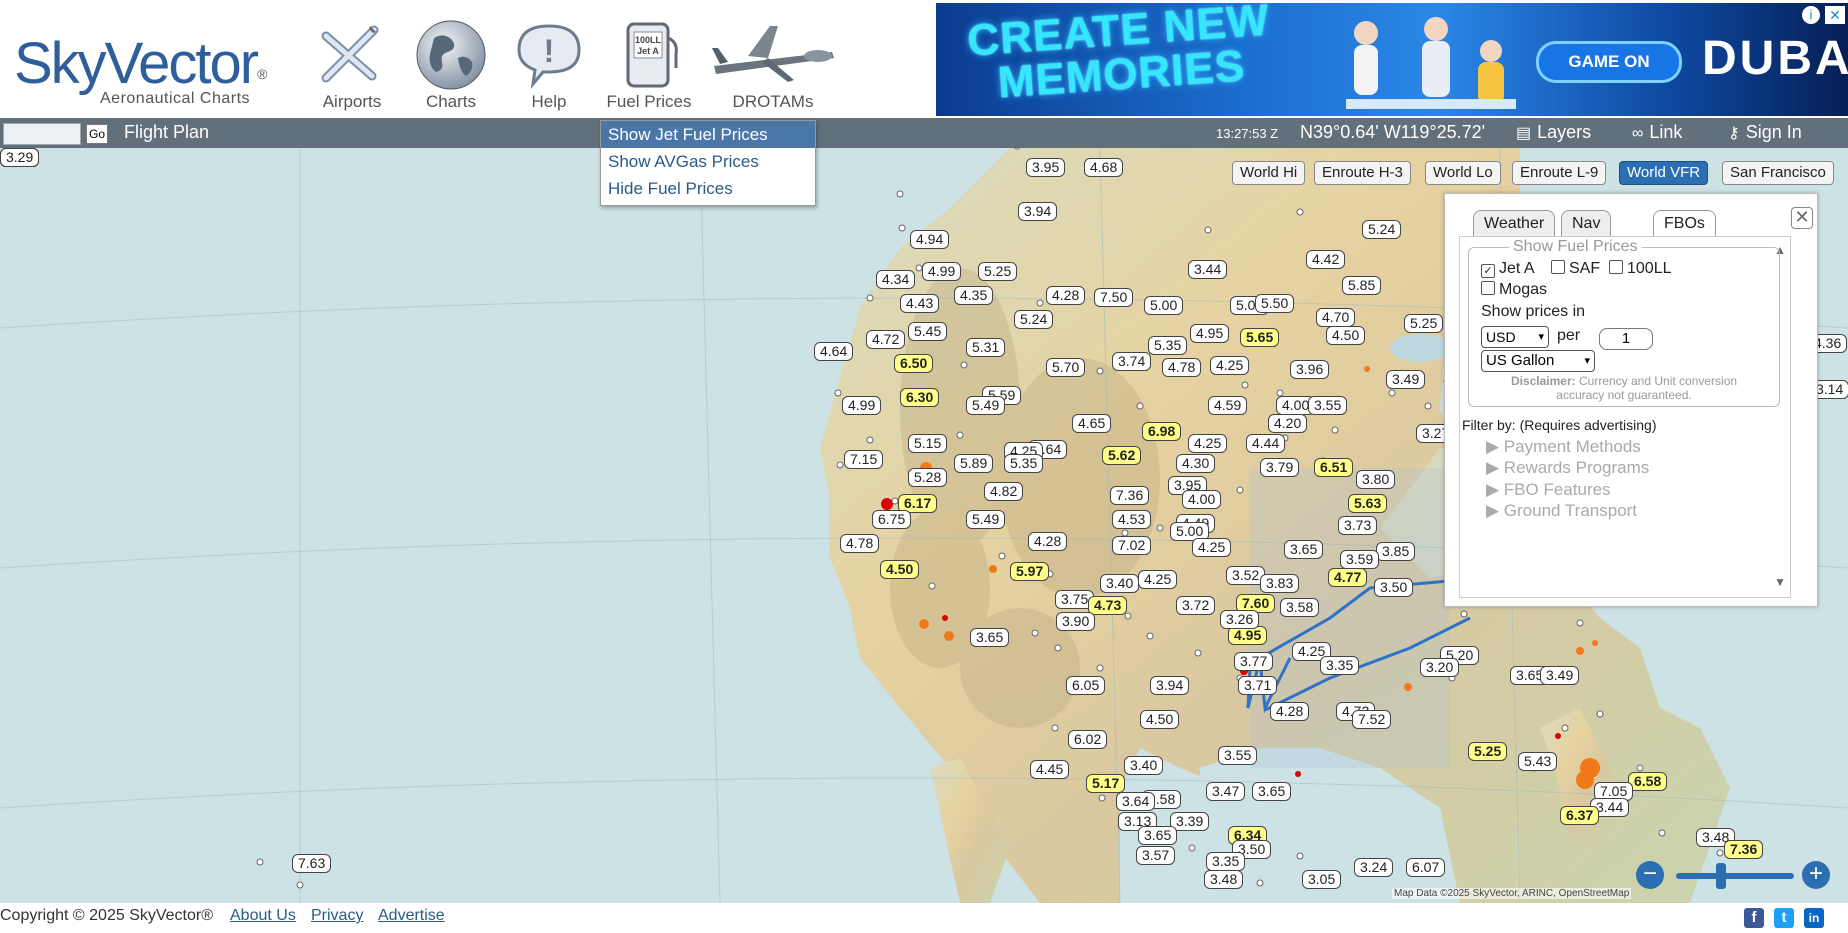 The image size is (1848, 933). Describe the element at coordinates (920, 303) in the screenshot. I see `fuel-price-label: 4.43` at that location.